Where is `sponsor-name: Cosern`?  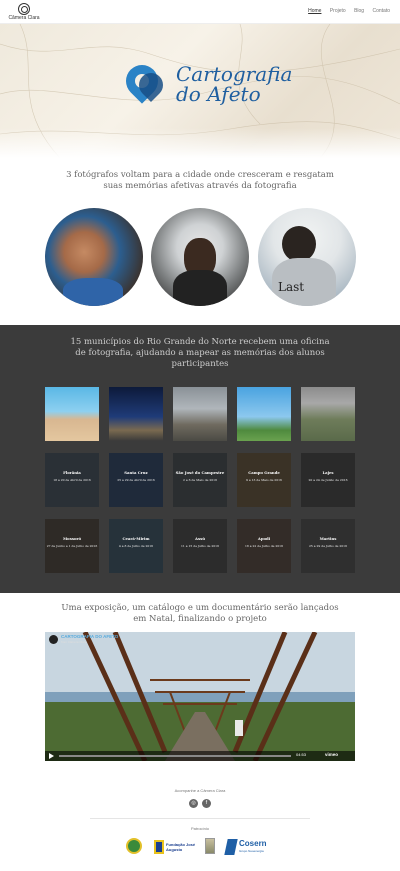 sponsor-name: Cosern is located at coordinates (253, 843).